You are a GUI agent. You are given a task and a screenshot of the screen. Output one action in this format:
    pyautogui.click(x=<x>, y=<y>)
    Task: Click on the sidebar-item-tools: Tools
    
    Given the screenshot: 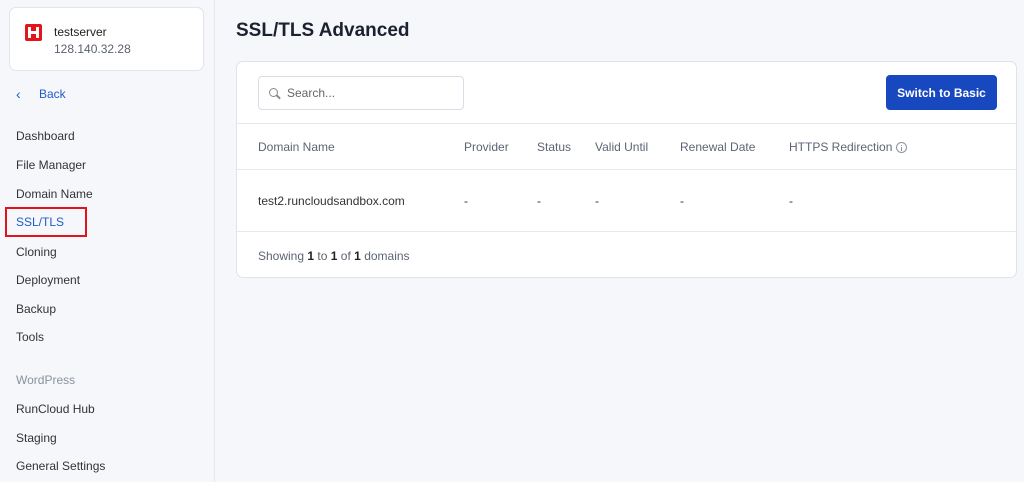 What is the action you would take?
    pyautogui.click(x=30, y=337)
    